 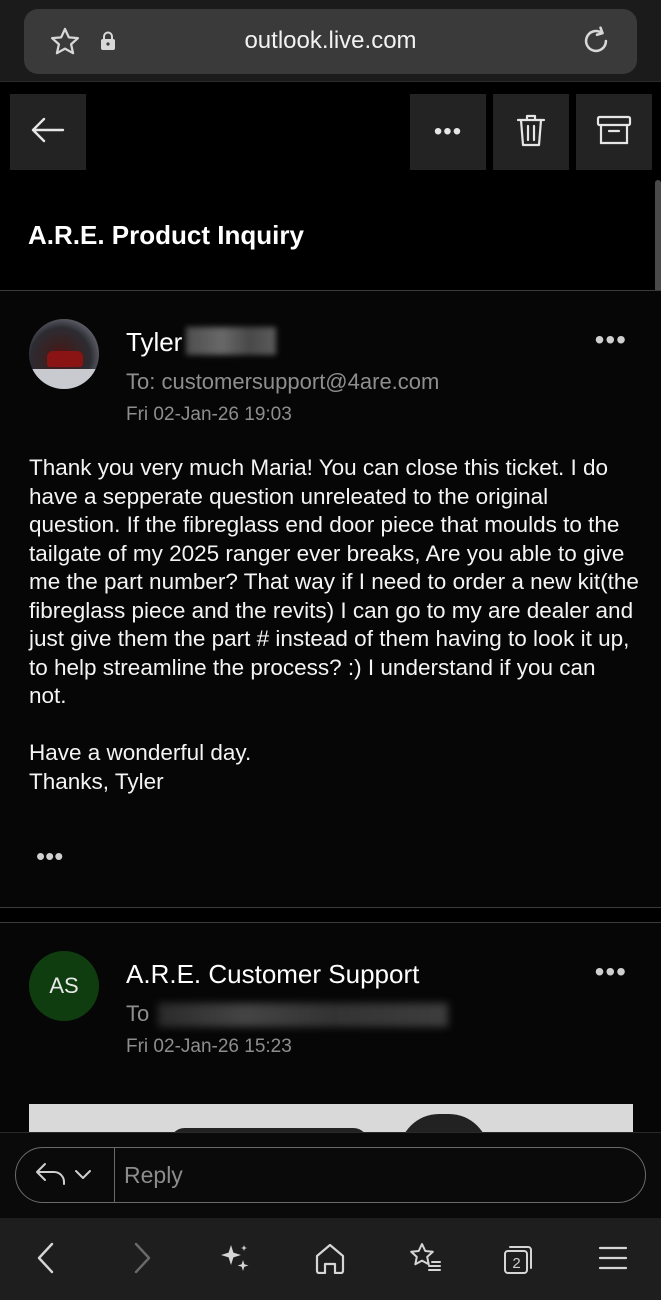 What do you see at coordinates (596, 43) in the screenshot?
I see `reload-icon` at bounding box center [596, 43].